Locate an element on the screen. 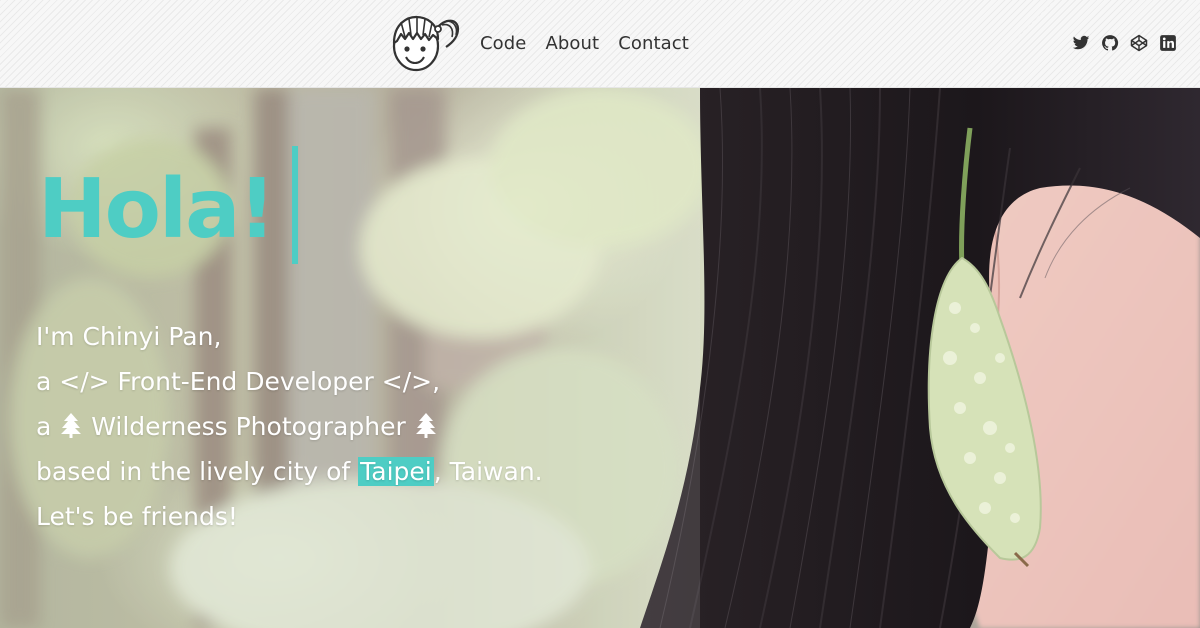  linkedin-icon is located at coordinates (1168, 43).